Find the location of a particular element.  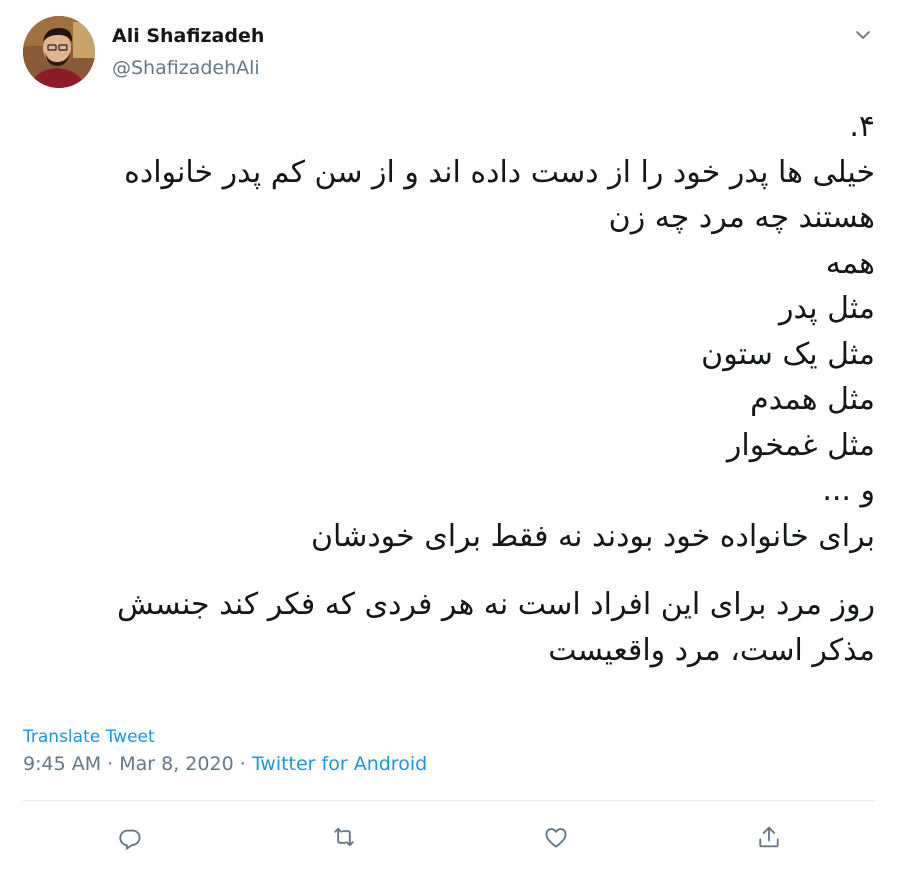

tweet-line: مثل غمخوار is located at coordinates (800, 445).